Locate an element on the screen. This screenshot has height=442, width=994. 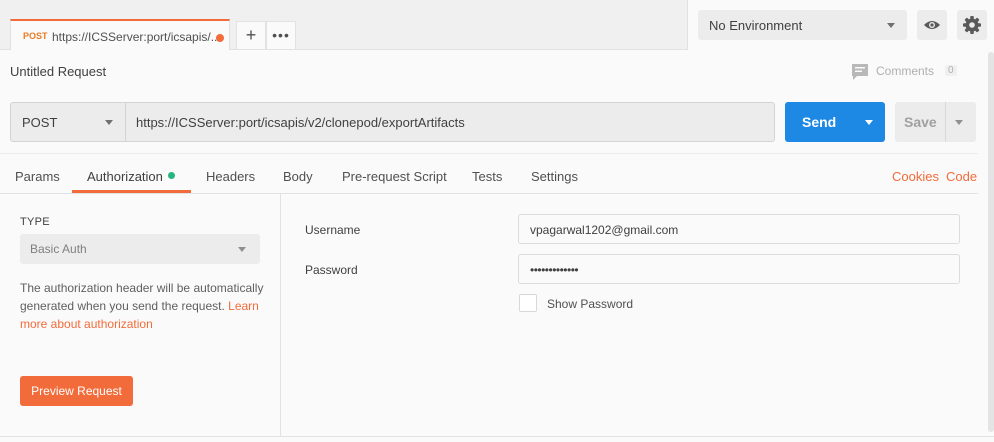
tab-settings: Settings is located at coordinates (554, 176).